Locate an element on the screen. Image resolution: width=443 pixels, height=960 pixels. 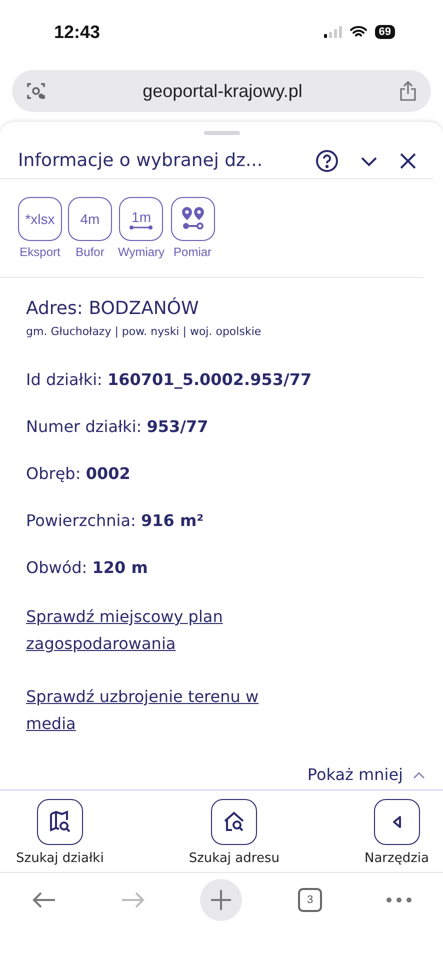
share-icon is located at coordinates (408, 91).